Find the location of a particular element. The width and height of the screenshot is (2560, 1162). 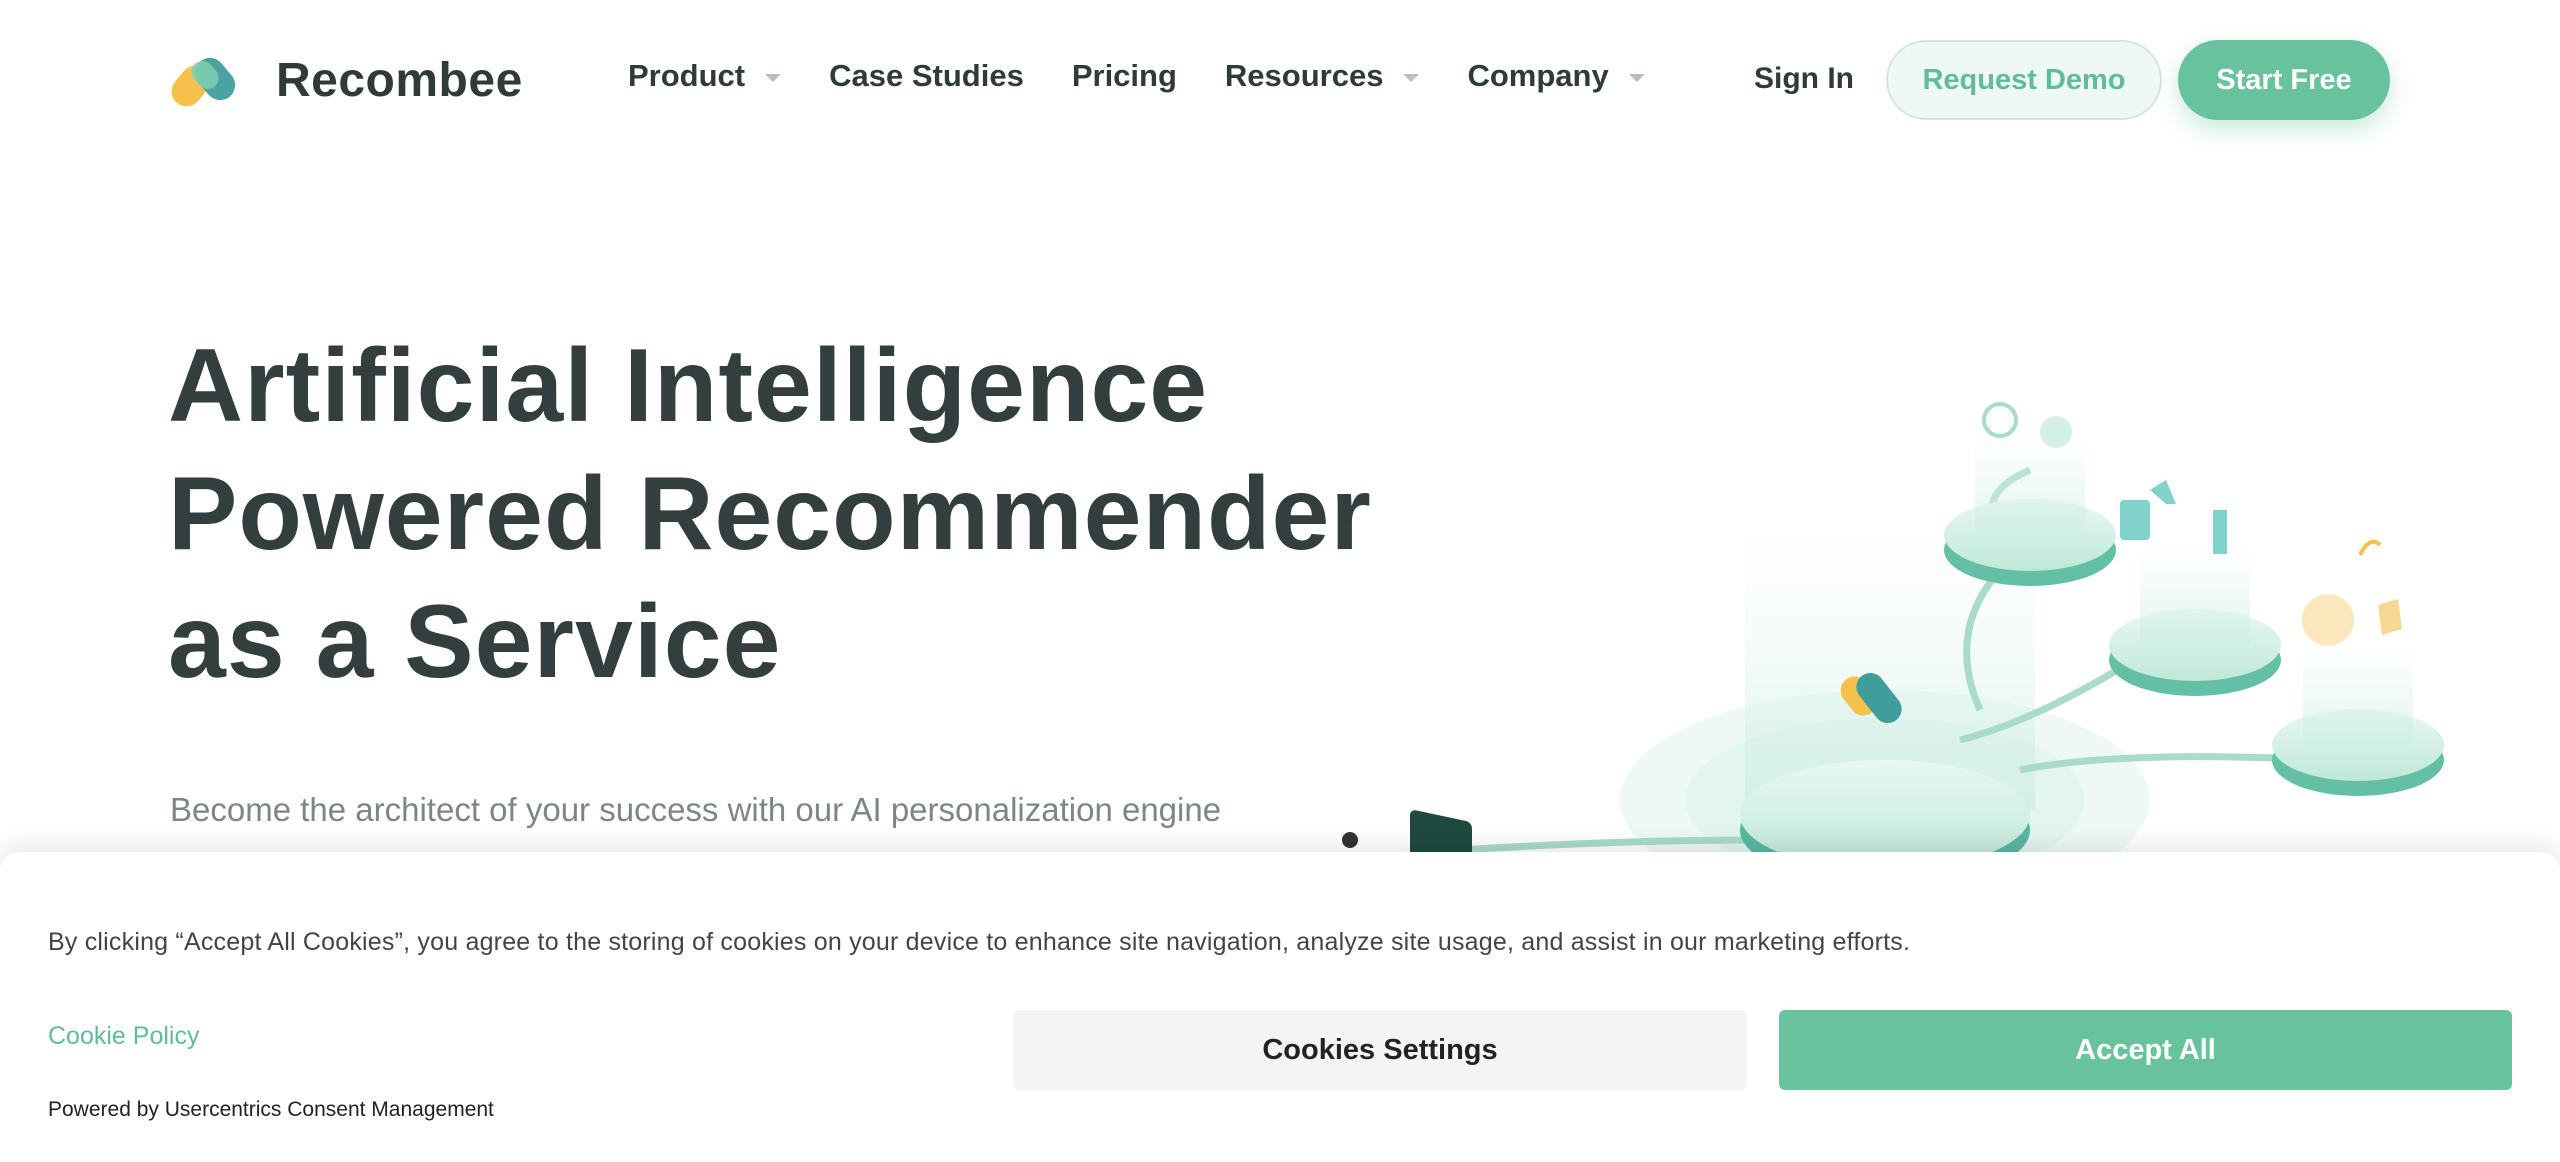

start-free-button: Start Free is located at coordinates (2284, 80).